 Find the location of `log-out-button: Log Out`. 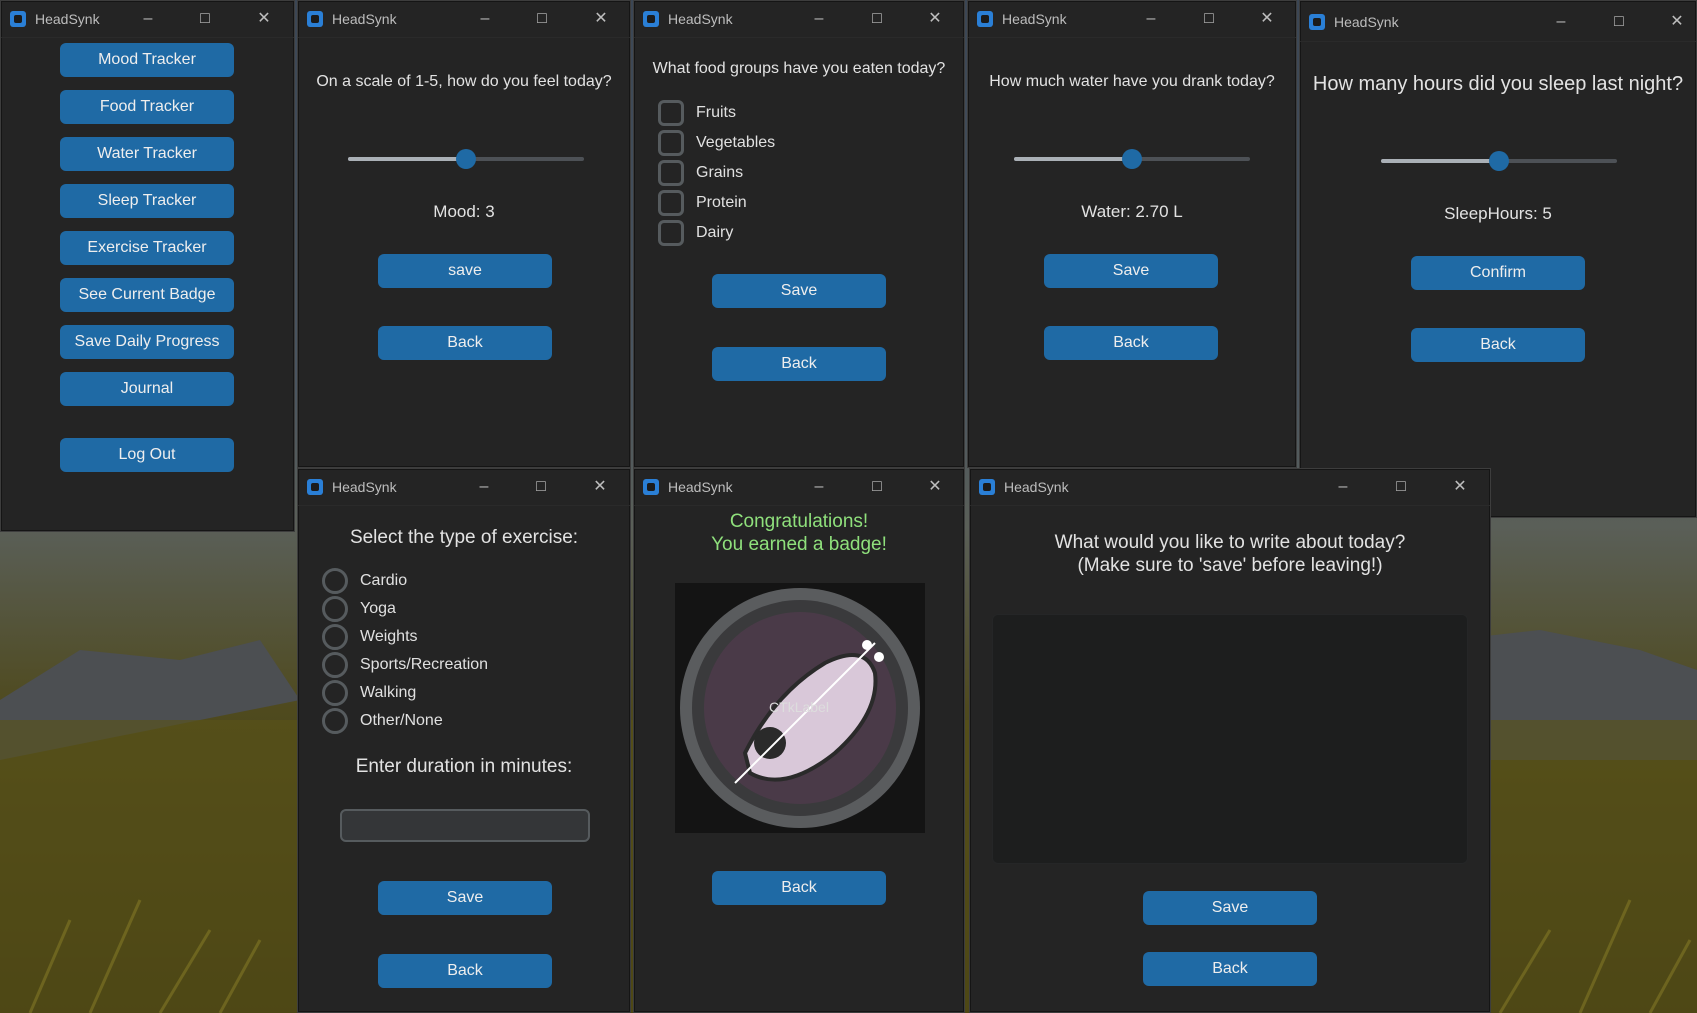

log-out-button: Log Out is located at coordinates (147, 455).